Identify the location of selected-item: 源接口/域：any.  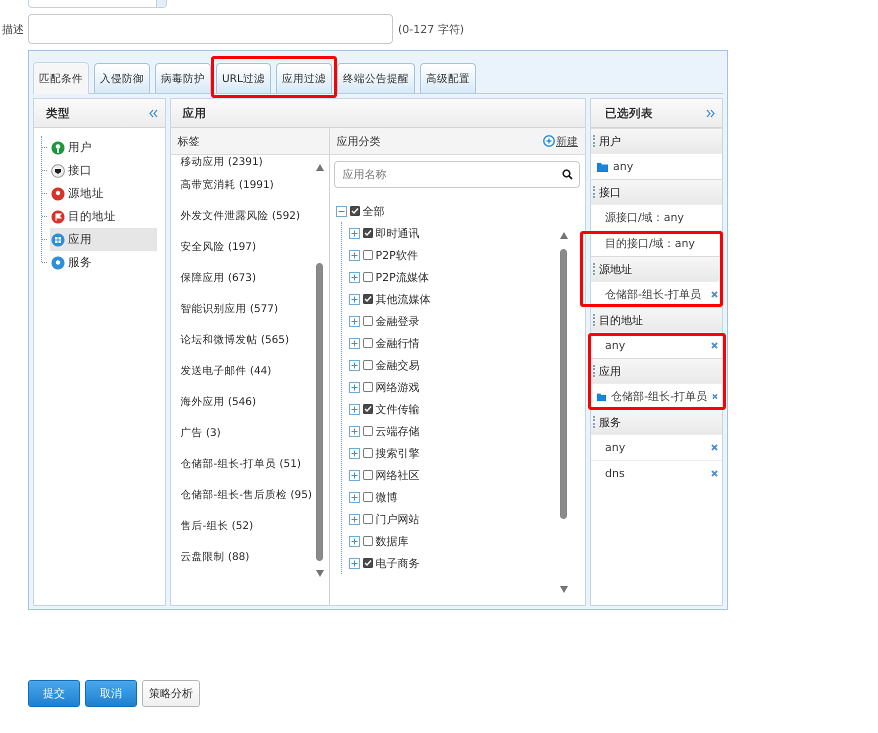
(645, 217).